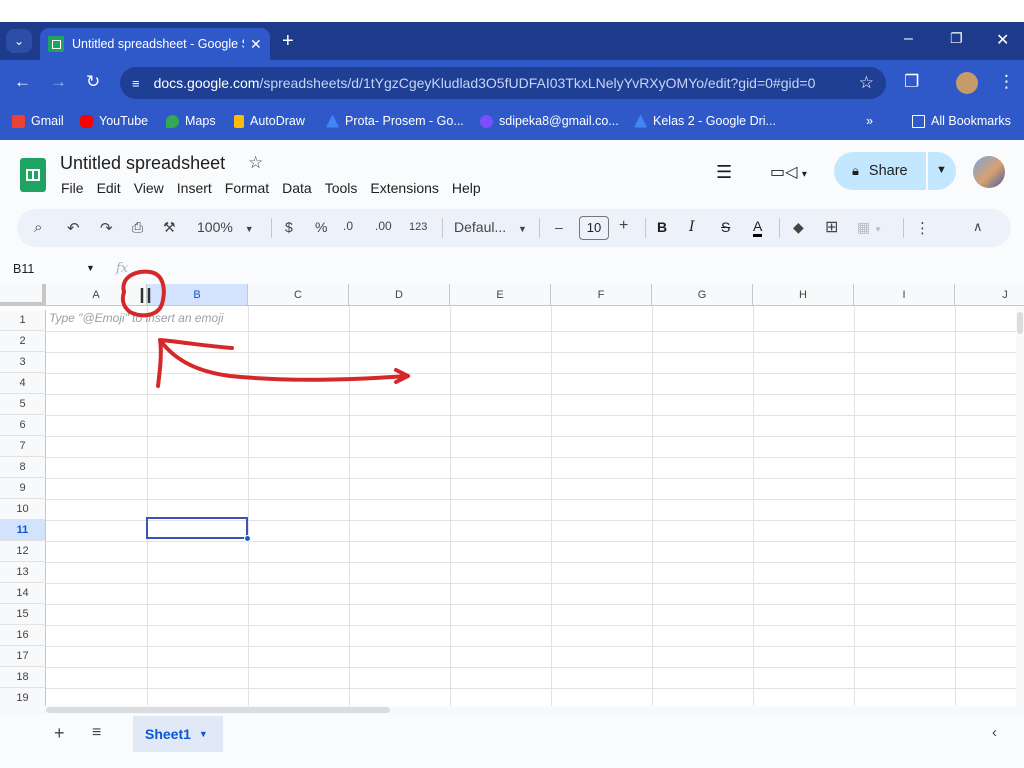 Image resolution: width=1024 pixels, height=768 pixels. Describe the element at coordinates (197, 528) in the screenshot. I see `selected-cell-b11` at that location.